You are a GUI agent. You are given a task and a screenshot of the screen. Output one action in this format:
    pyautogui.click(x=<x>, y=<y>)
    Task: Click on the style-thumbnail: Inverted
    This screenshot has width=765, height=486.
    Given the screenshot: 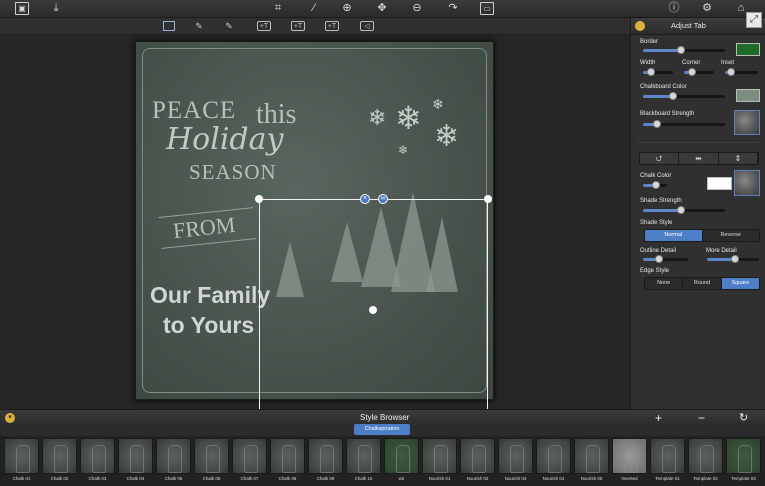 What is the action you would take?
    pyautogui.click(x=629, y=461)
    